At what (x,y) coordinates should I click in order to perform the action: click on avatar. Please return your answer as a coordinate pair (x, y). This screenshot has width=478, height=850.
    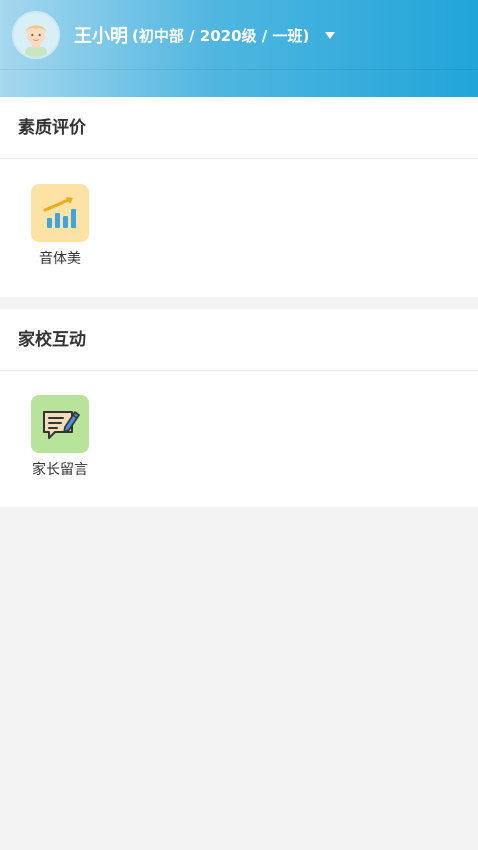
    Looking at the image, I should click on (36, 35).